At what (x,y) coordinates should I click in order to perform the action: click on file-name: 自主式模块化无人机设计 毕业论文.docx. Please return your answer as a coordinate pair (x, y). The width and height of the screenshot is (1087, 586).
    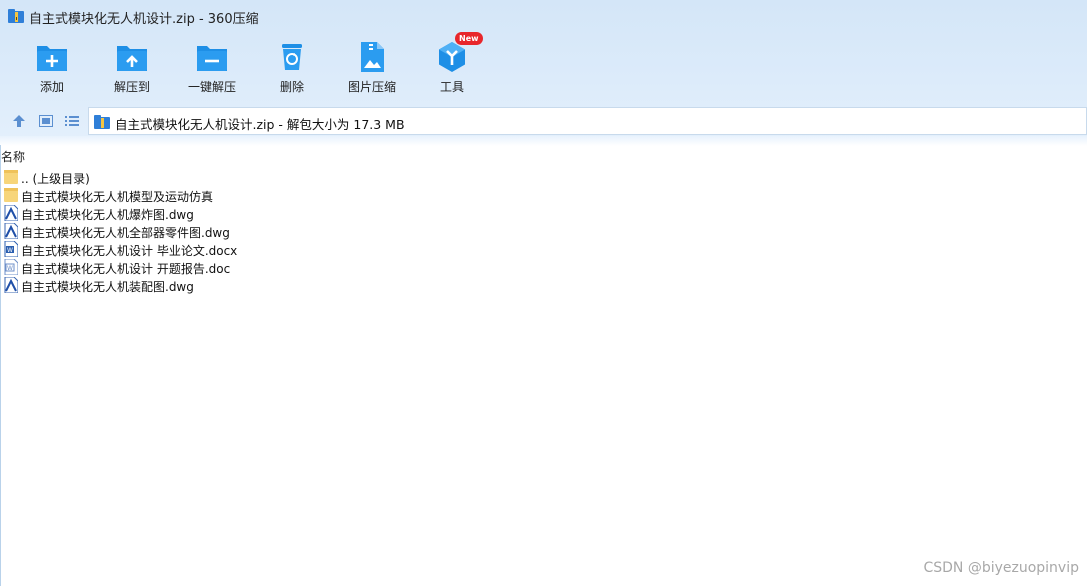
    Looking at the image, I should click on (129, 251).